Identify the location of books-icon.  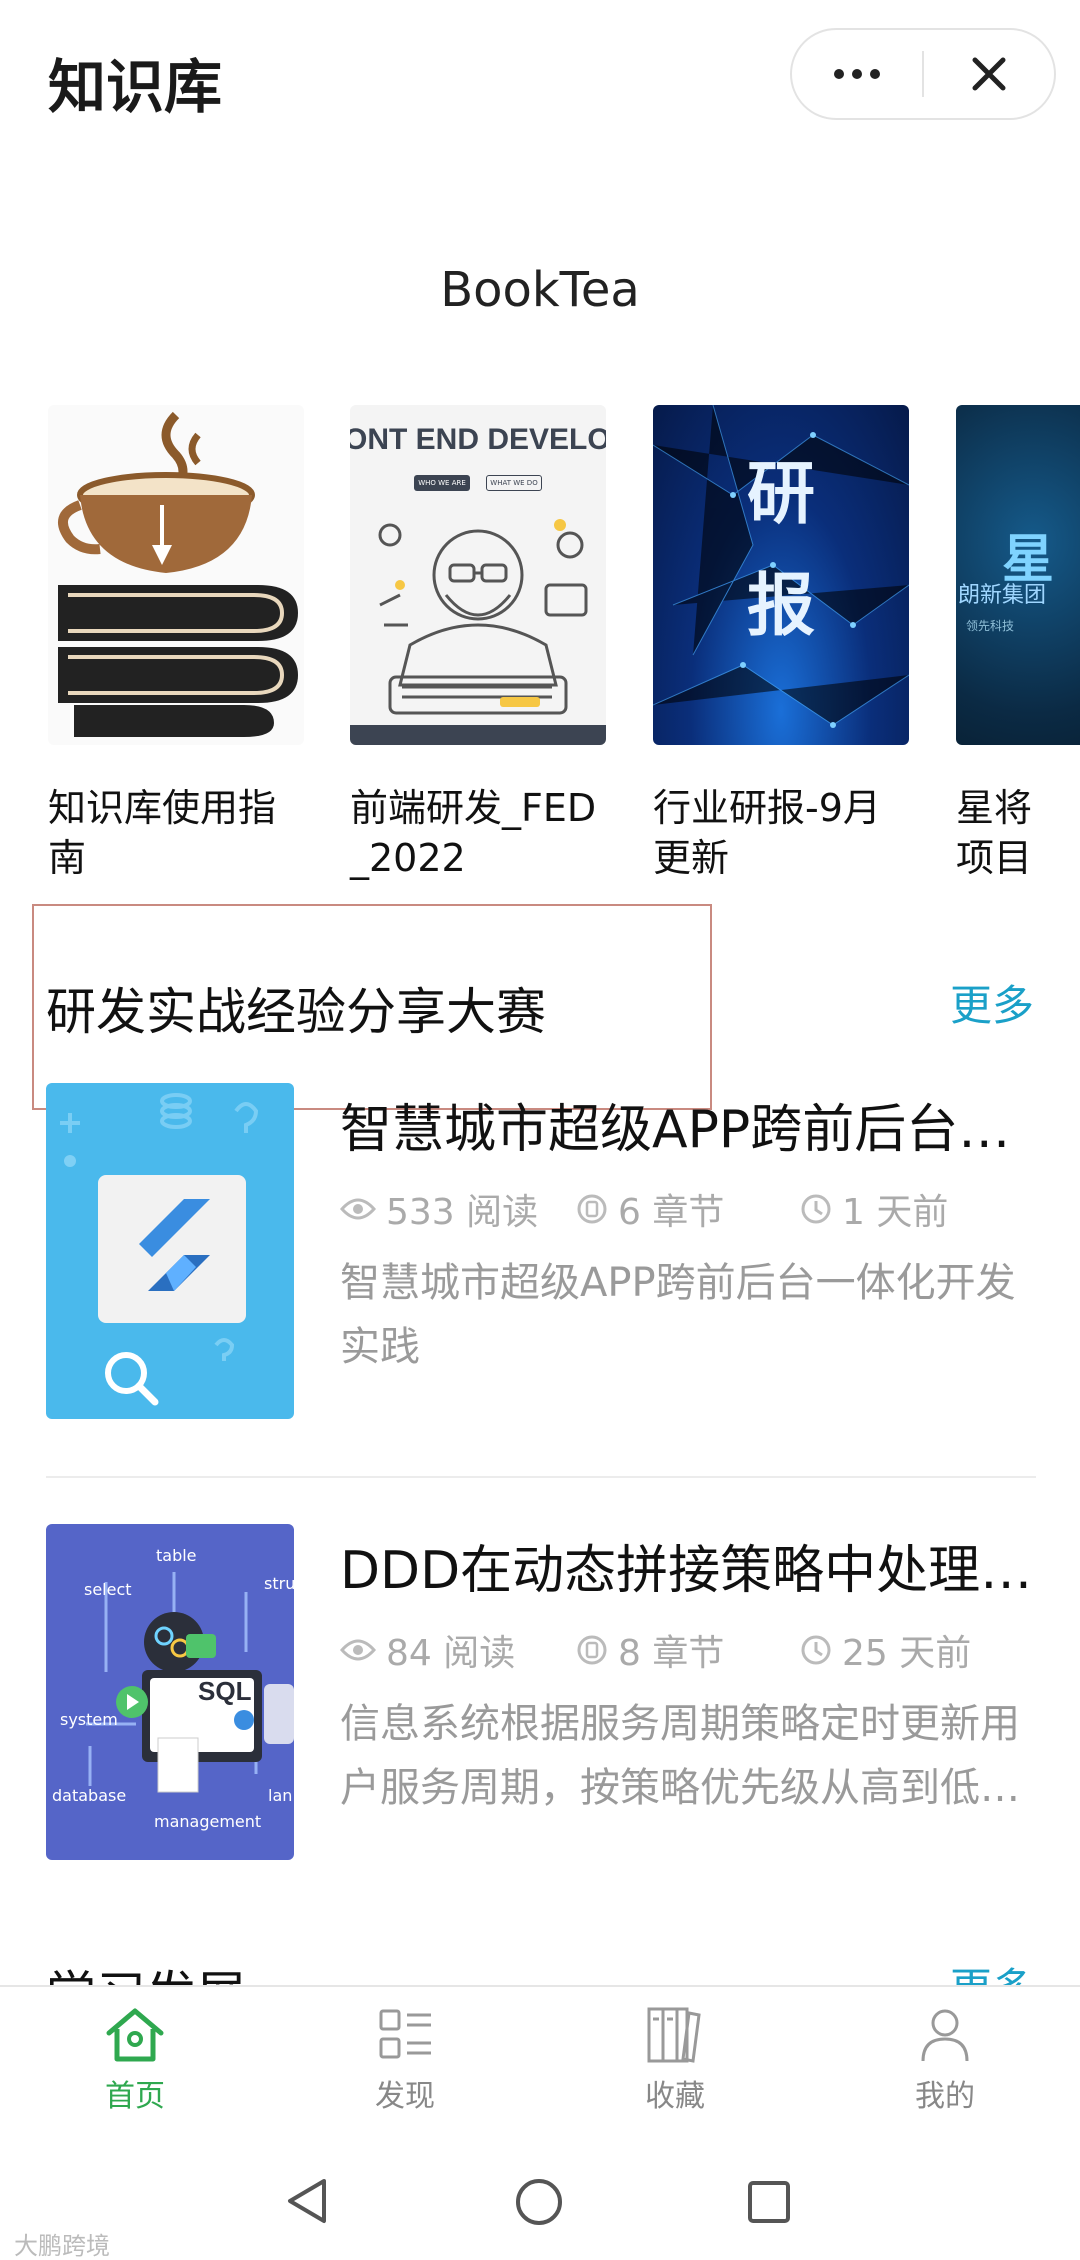
(674, 2035).